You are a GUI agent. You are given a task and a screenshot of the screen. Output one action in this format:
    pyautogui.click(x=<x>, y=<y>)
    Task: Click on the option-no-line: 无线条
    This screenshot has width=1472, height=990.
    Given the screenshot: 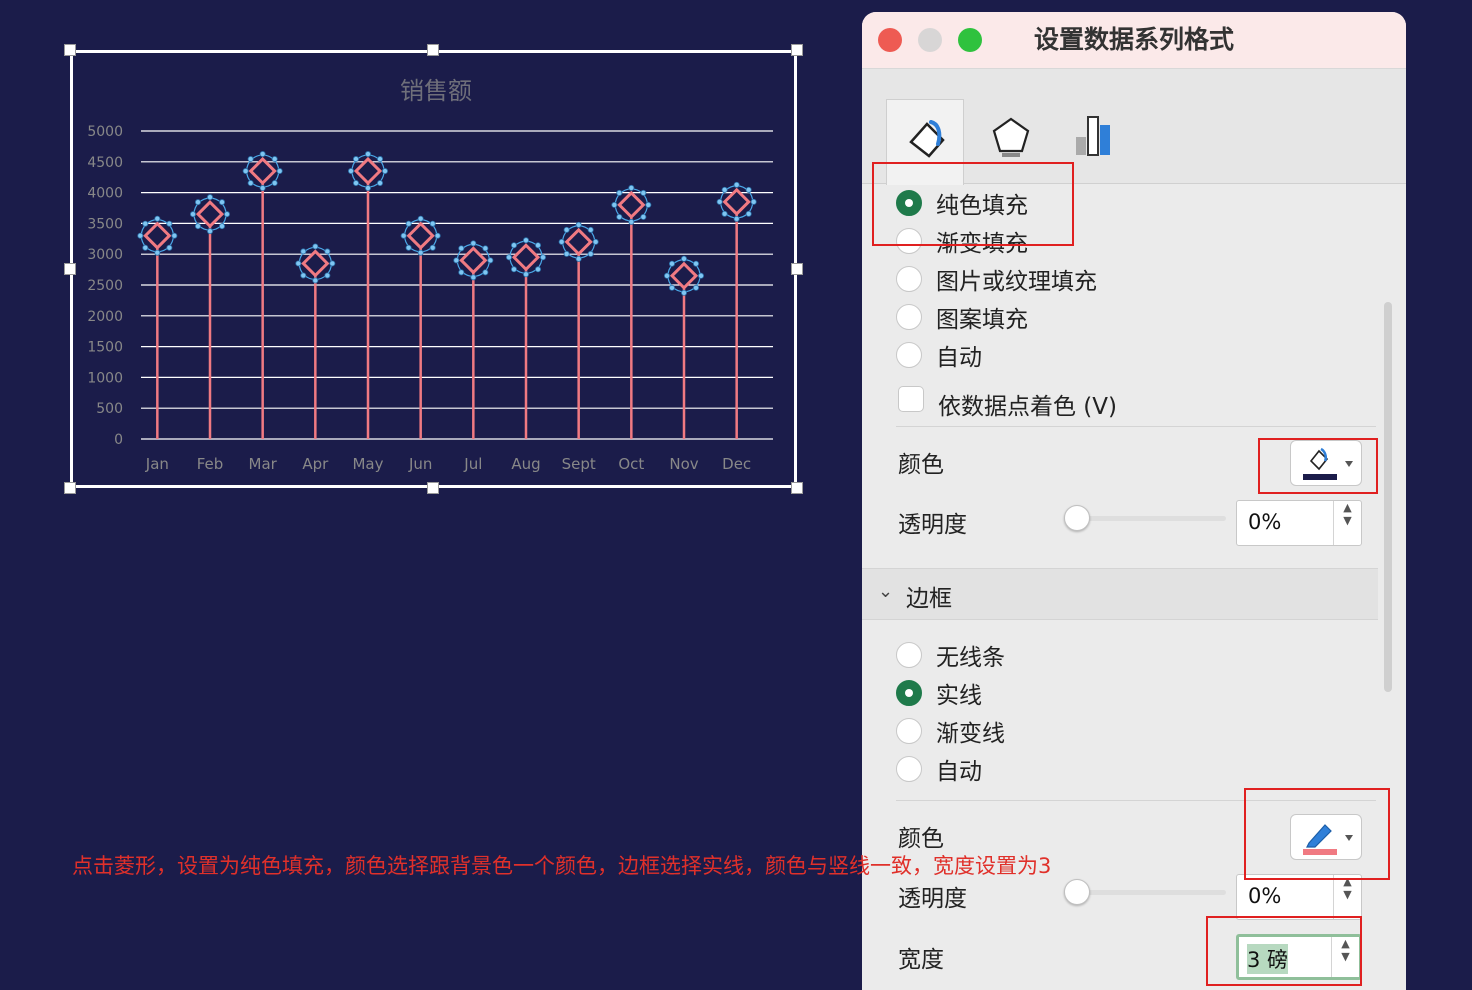 What is the action you would take?
    pyautogui.click(x=970, y=655)
    